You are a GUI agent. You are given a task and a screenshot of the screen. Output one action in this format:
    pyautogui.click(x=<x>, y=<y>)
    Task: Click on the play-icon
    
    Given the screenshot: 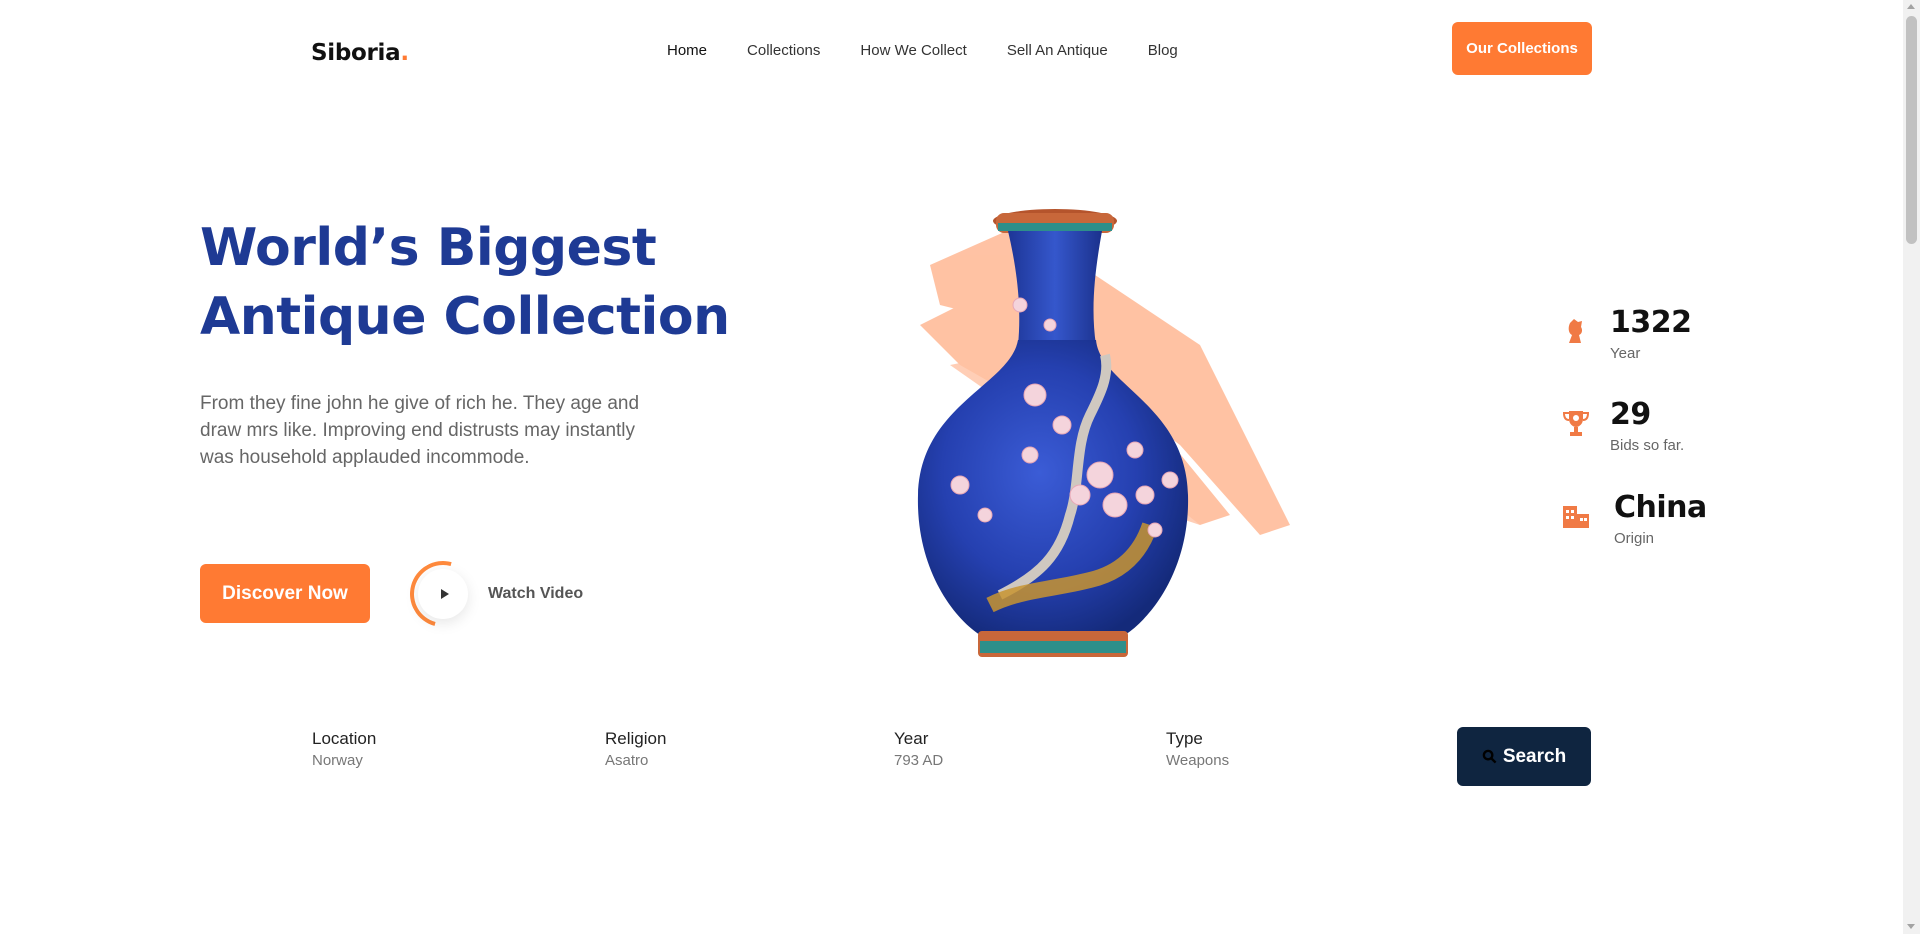 What is the action you would take?
    pyautogui.click(x=444, y=594)
    